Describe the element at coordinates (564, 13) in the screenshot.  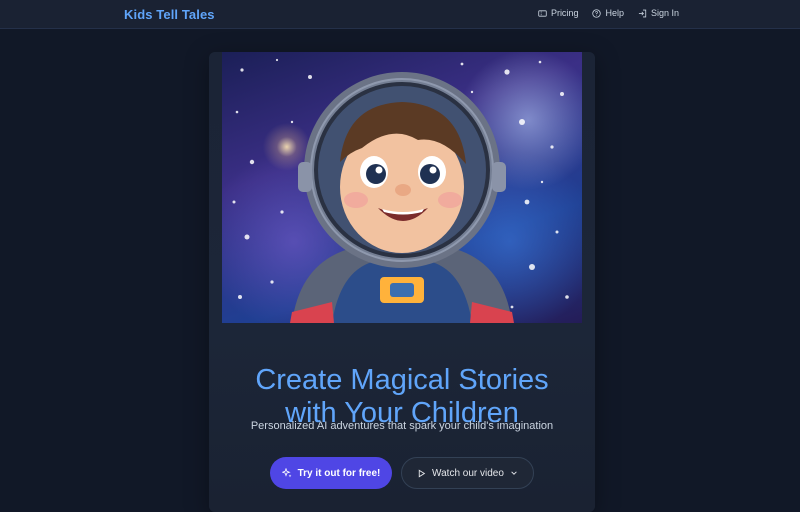
I see `nav-pricing-label: Pricing` at that location.